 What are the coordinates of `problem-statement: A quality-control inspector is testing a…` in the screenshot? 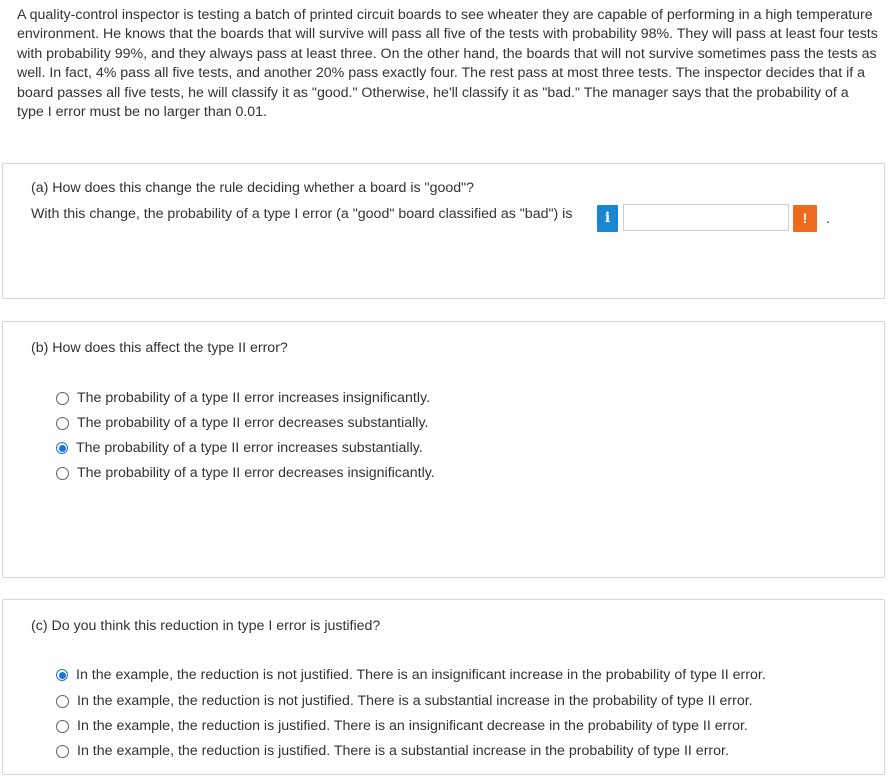 It's located at (447, 64).